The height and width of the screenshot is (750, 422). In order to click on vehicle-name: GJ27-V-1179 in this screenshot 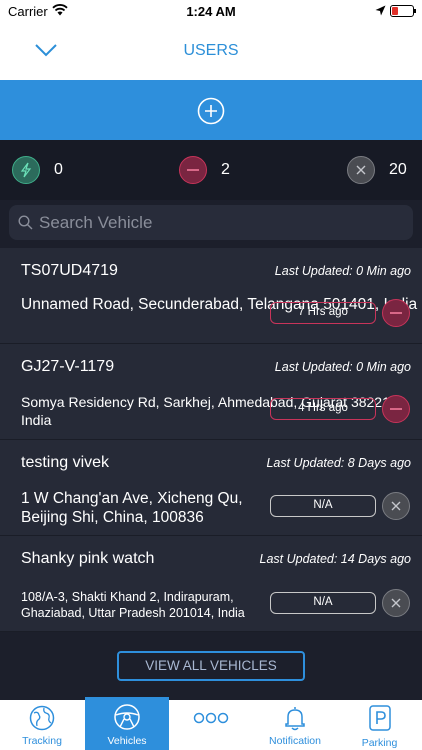, I will do `click(68, 366)`.